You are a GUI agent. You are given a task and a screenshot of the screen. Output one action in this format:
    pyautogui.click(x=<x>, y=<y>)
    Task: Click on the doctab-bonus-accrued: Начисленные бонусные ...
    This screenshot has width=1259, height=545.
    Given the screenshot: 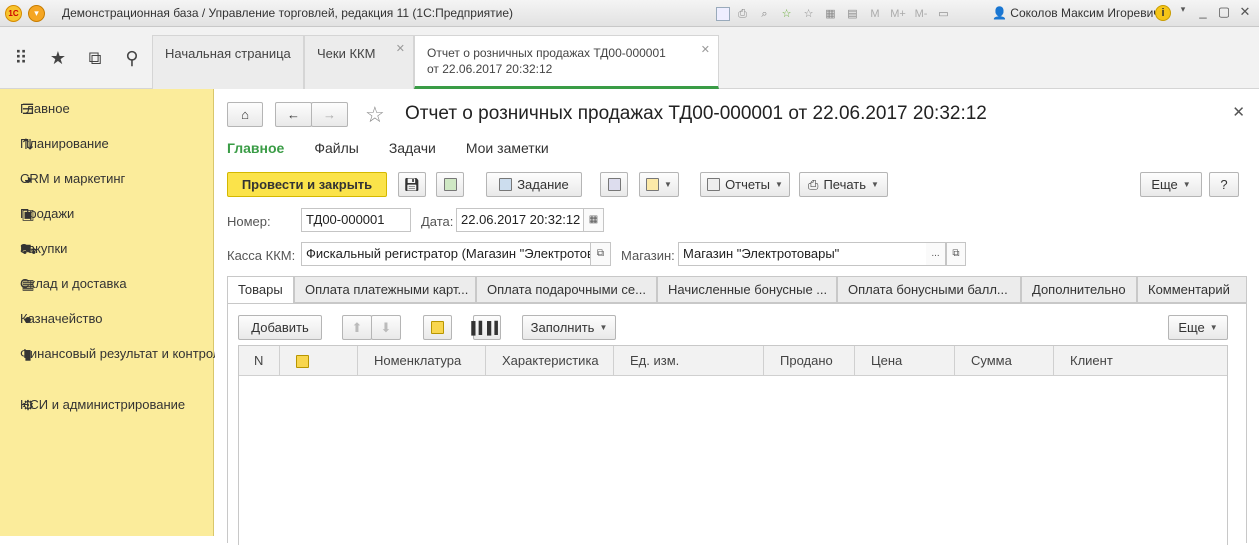 What is the action you would take?
    pyautogui.click(x=747, y=289)
    